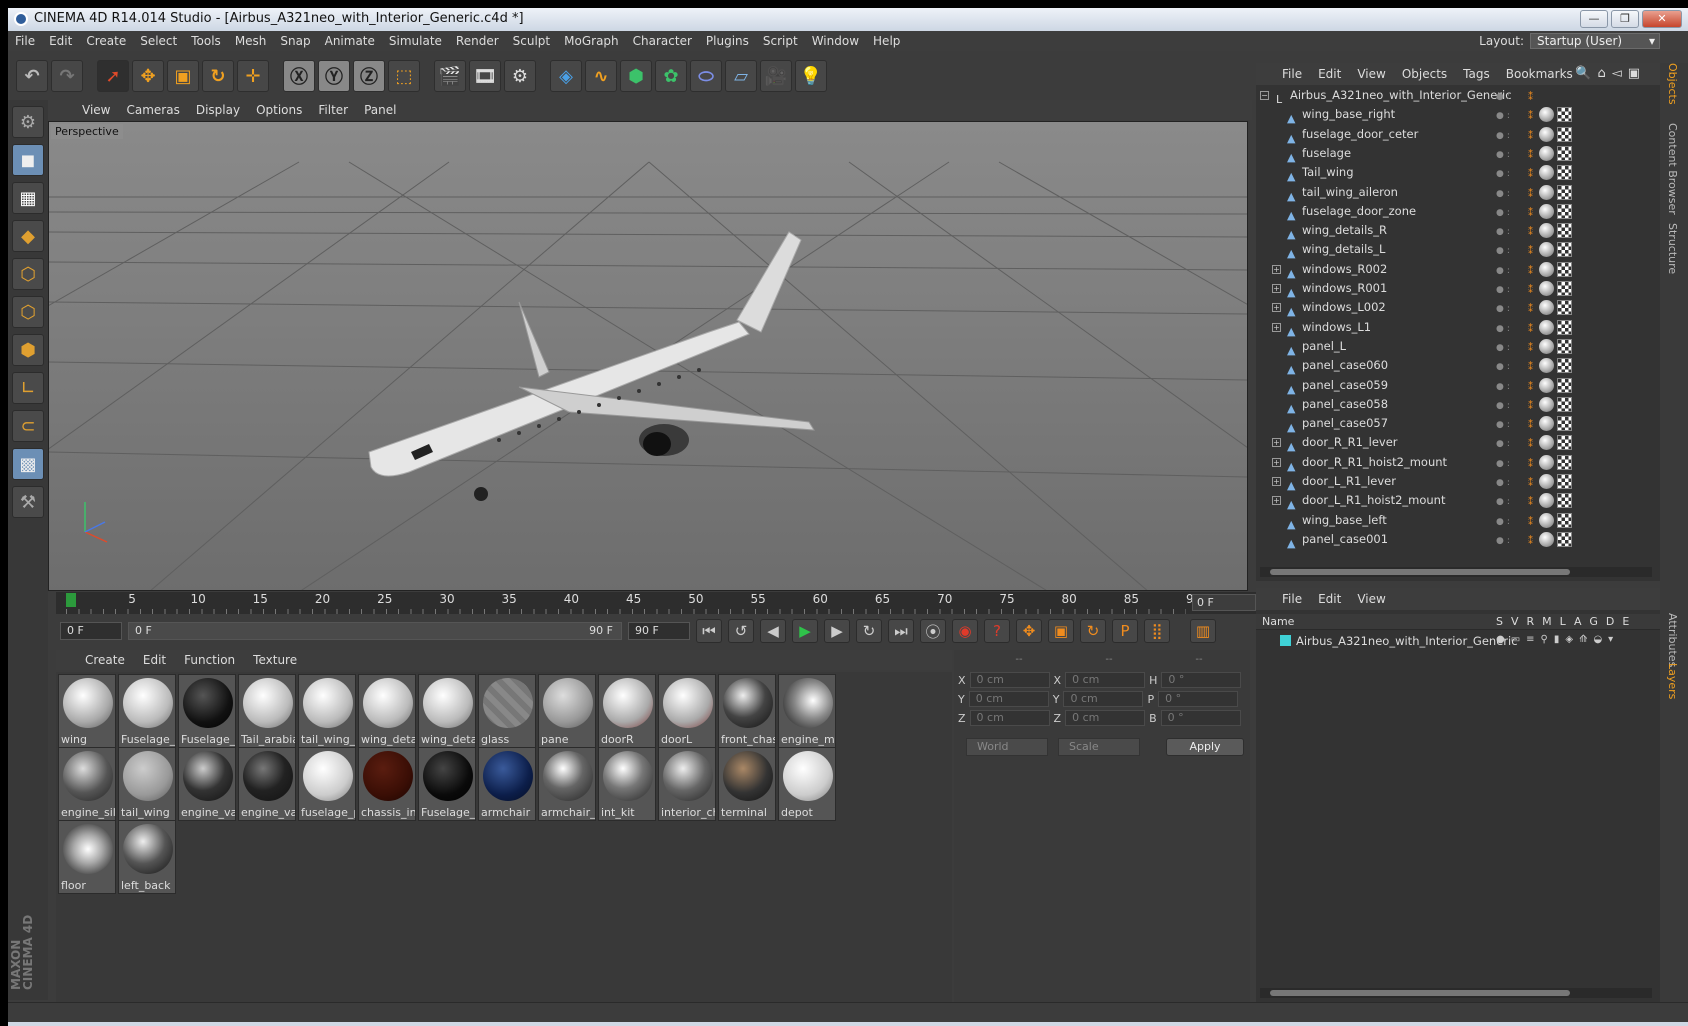 This screenshot has height=1026, width=1688. Describe the element at coordinates (218, 76) in the screenshot. I see `rotate-icon: ↻` at that location.